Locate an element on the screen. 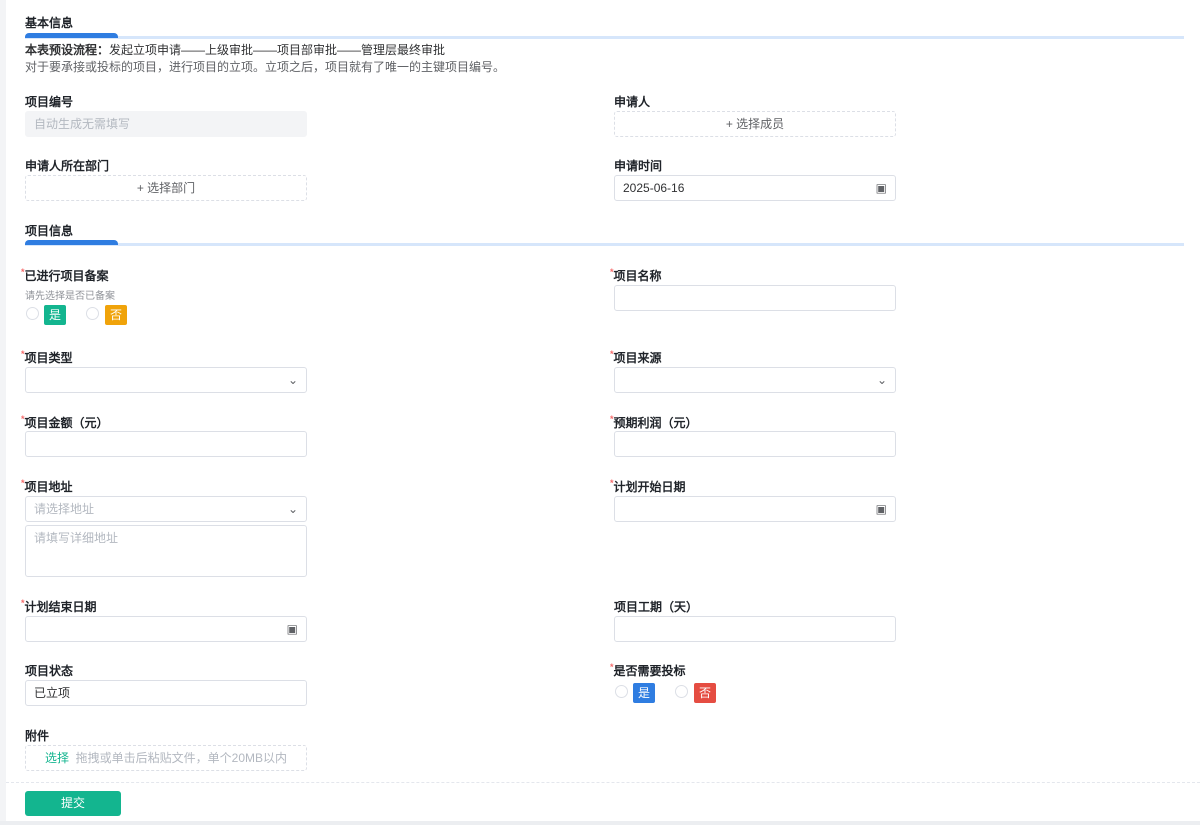 This screenshot has height=825, width=1200. label-type: *项目类型 is located at coordinates (47, 357).